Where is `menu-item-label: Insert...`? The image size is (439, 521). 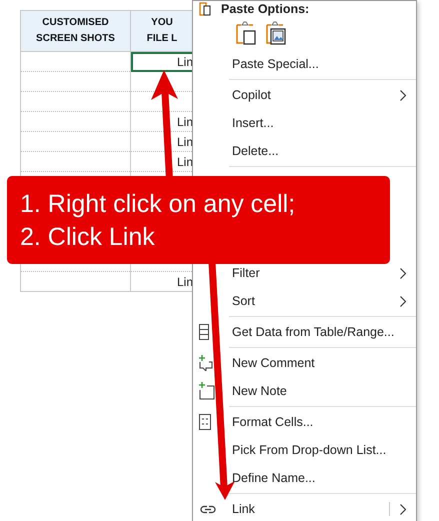
menu-item-label: Insert... is located at coordinates (253, 123).